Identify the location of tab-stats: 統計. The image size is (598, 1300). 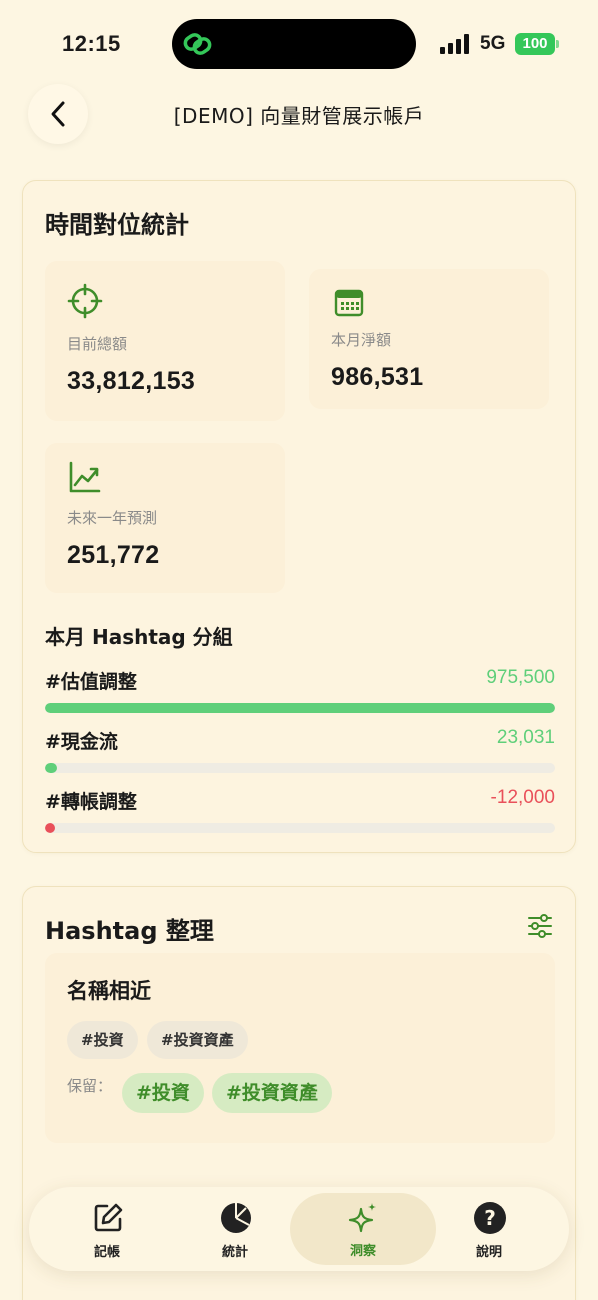
(235, 1229).